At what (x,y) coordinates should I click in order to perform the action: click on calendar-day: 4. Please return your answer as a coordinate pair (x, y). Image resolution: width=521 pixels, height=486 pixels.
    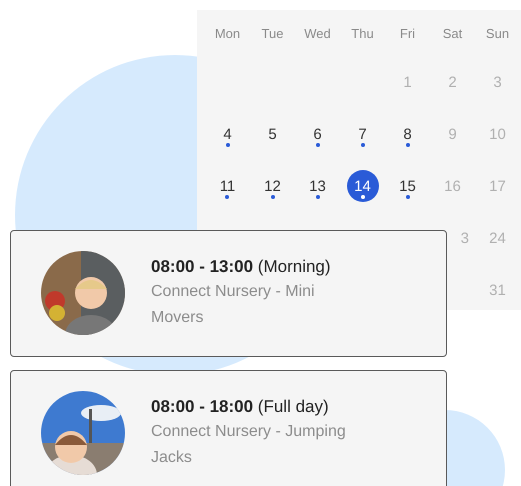
    Looking at the image, I should click on (227, 134).